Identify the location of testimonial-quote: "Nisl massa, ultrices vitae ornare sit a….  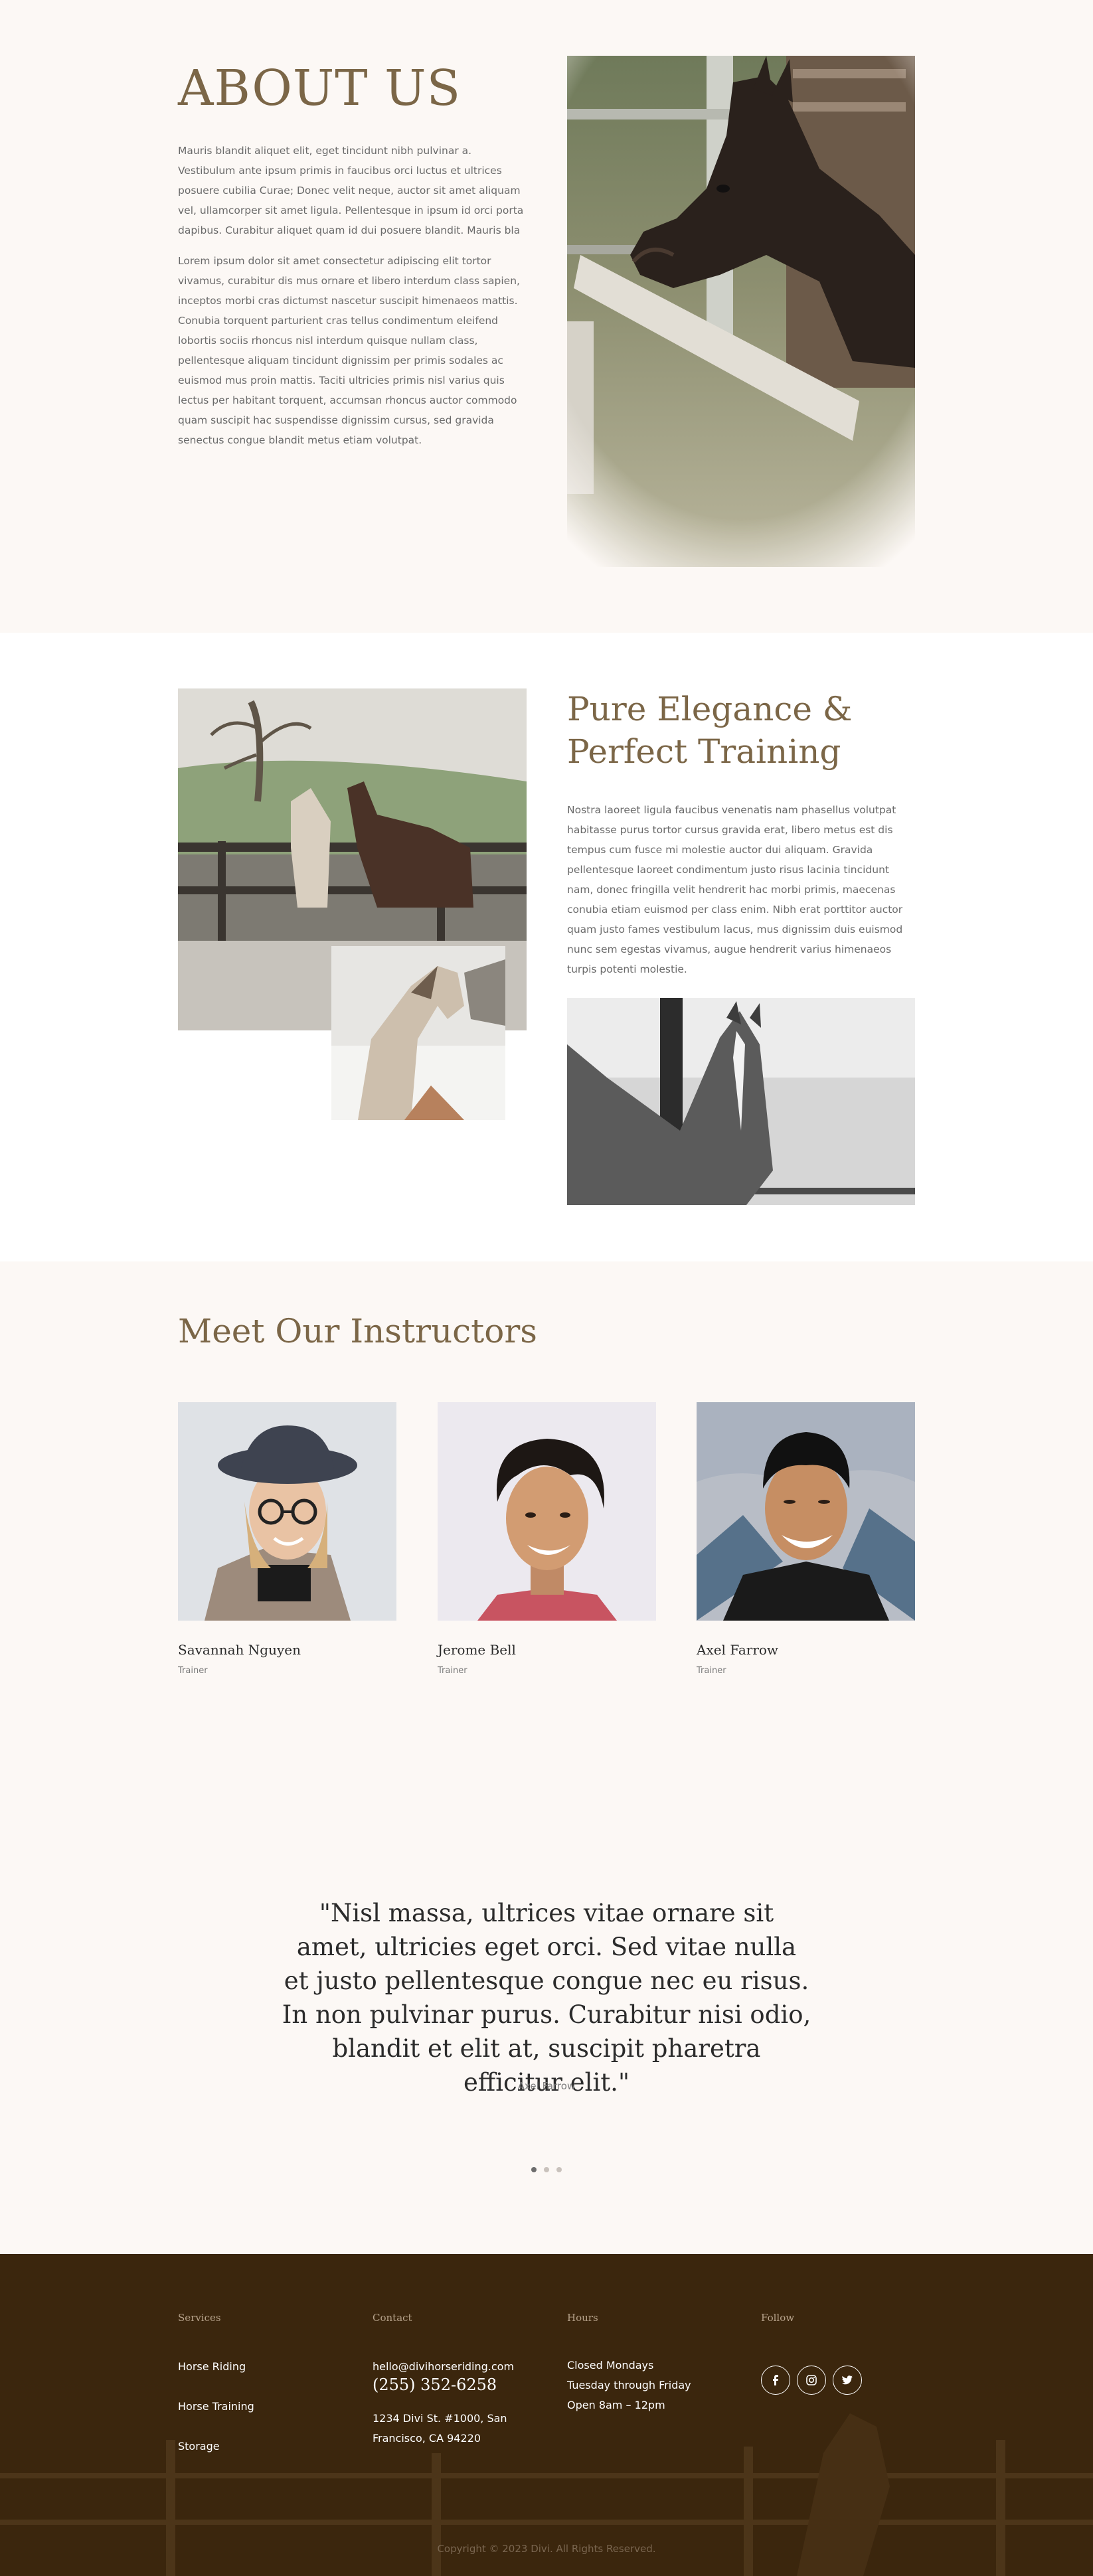
(546, 1998).